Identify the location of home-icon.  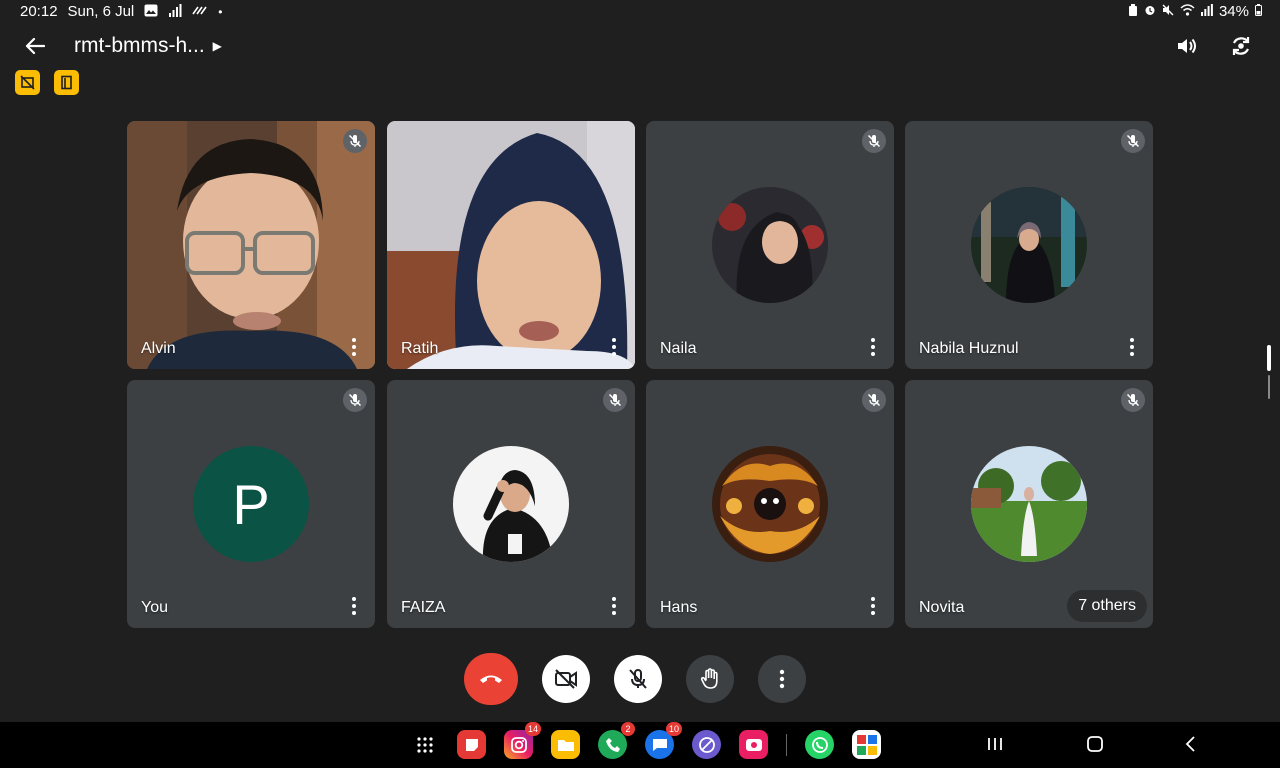
(1095, 744).